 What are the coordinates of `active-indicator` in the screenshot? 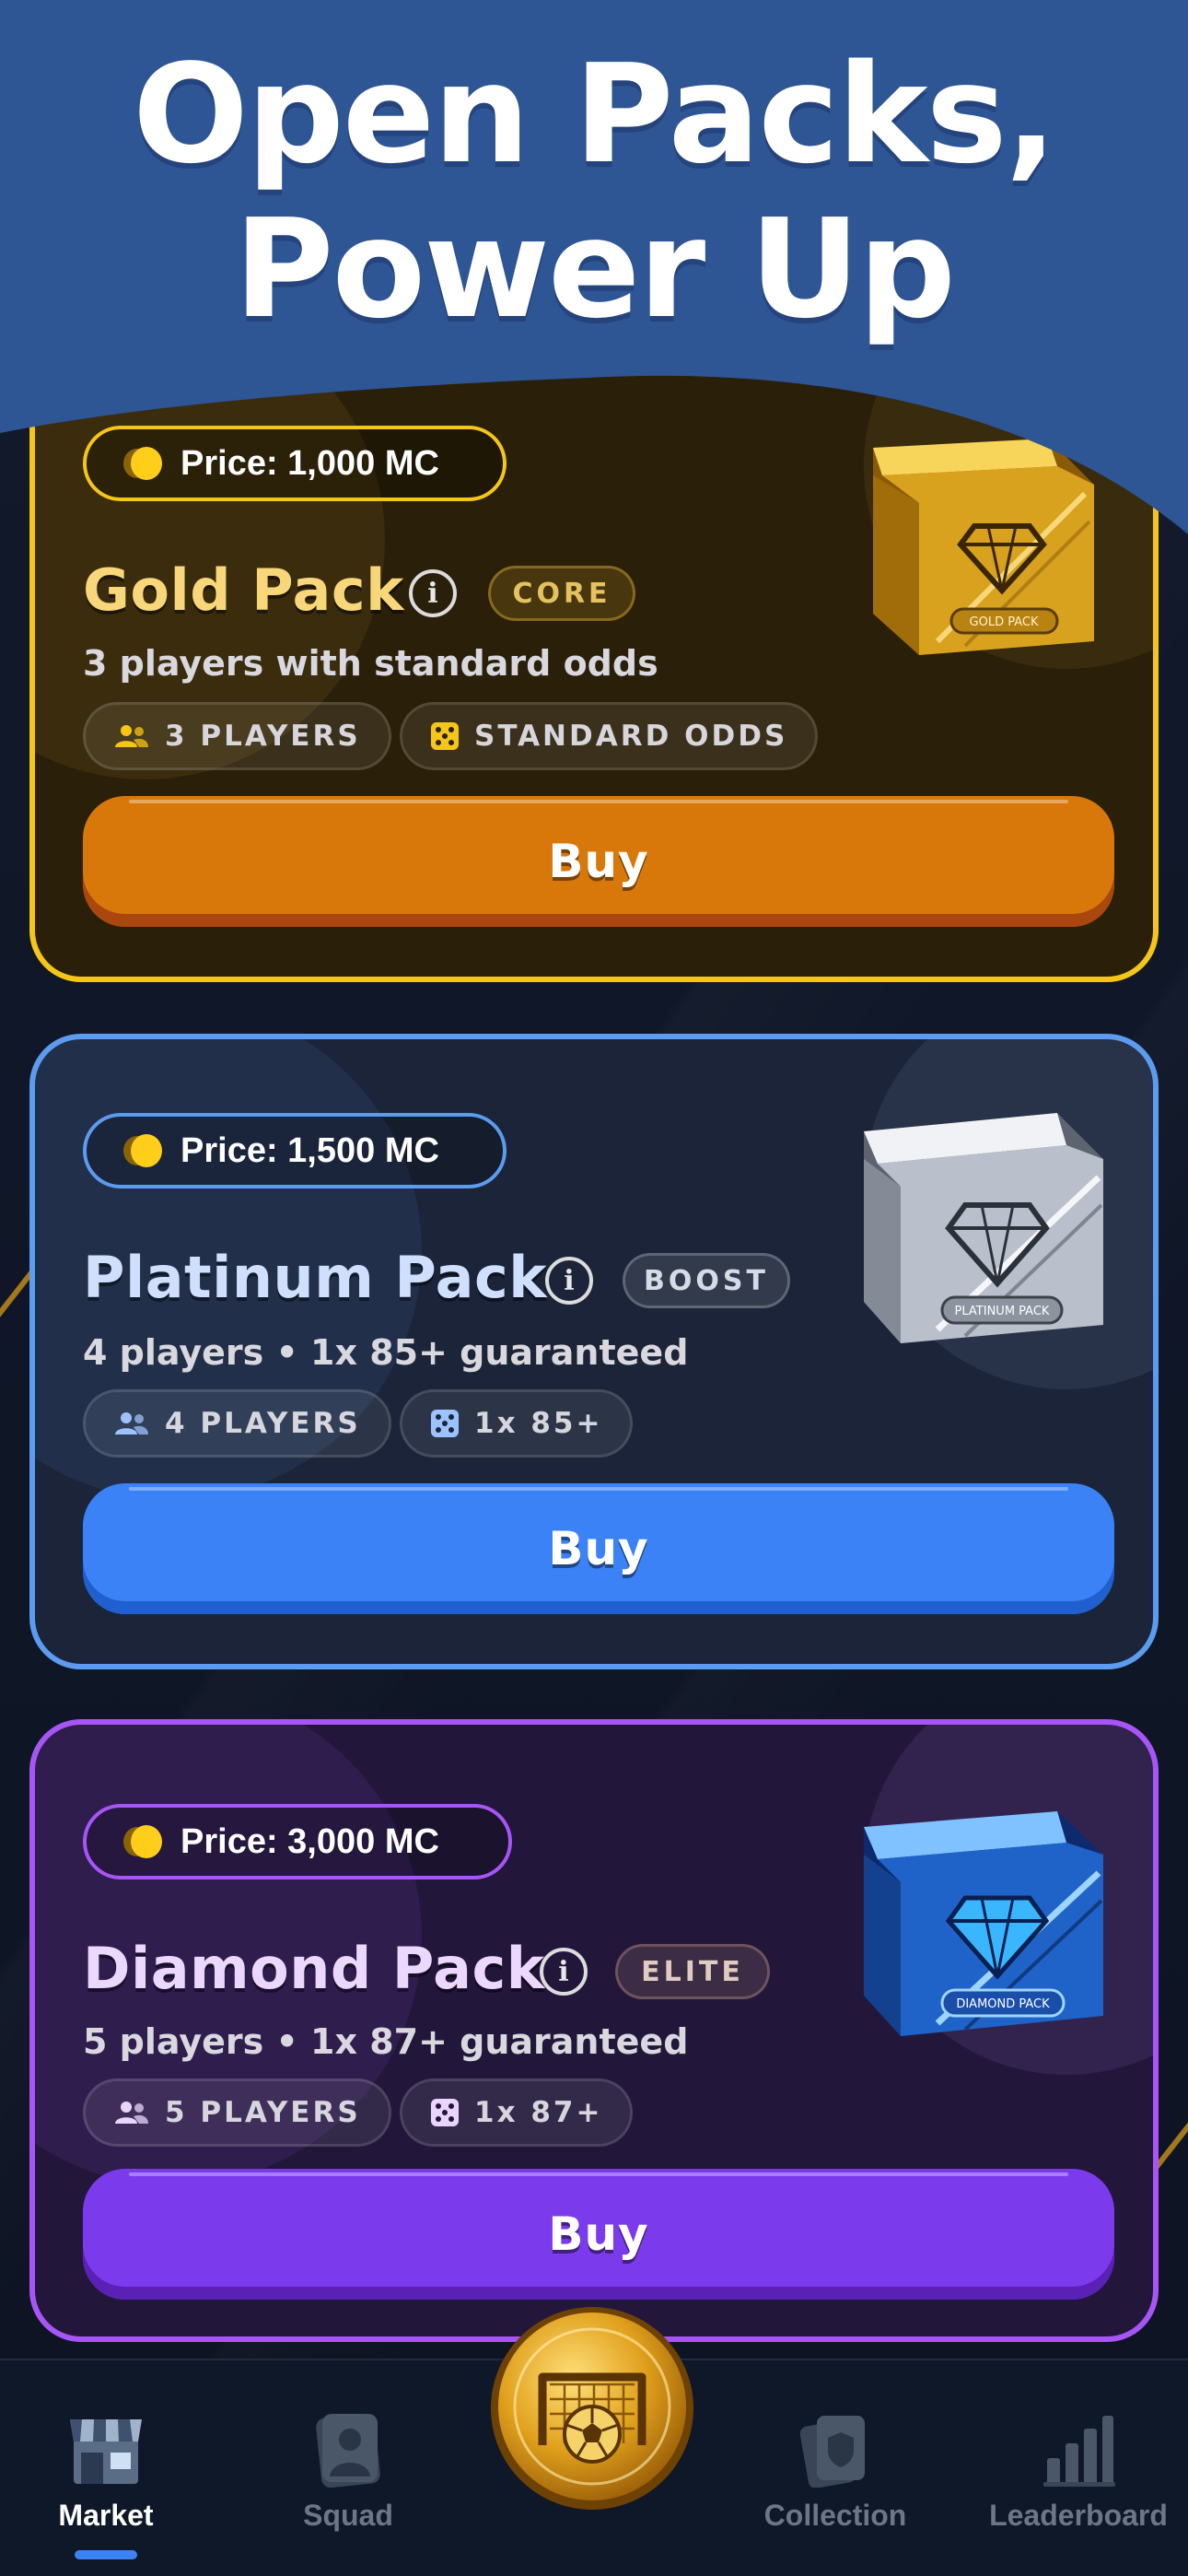 It's located at (106, 2554).